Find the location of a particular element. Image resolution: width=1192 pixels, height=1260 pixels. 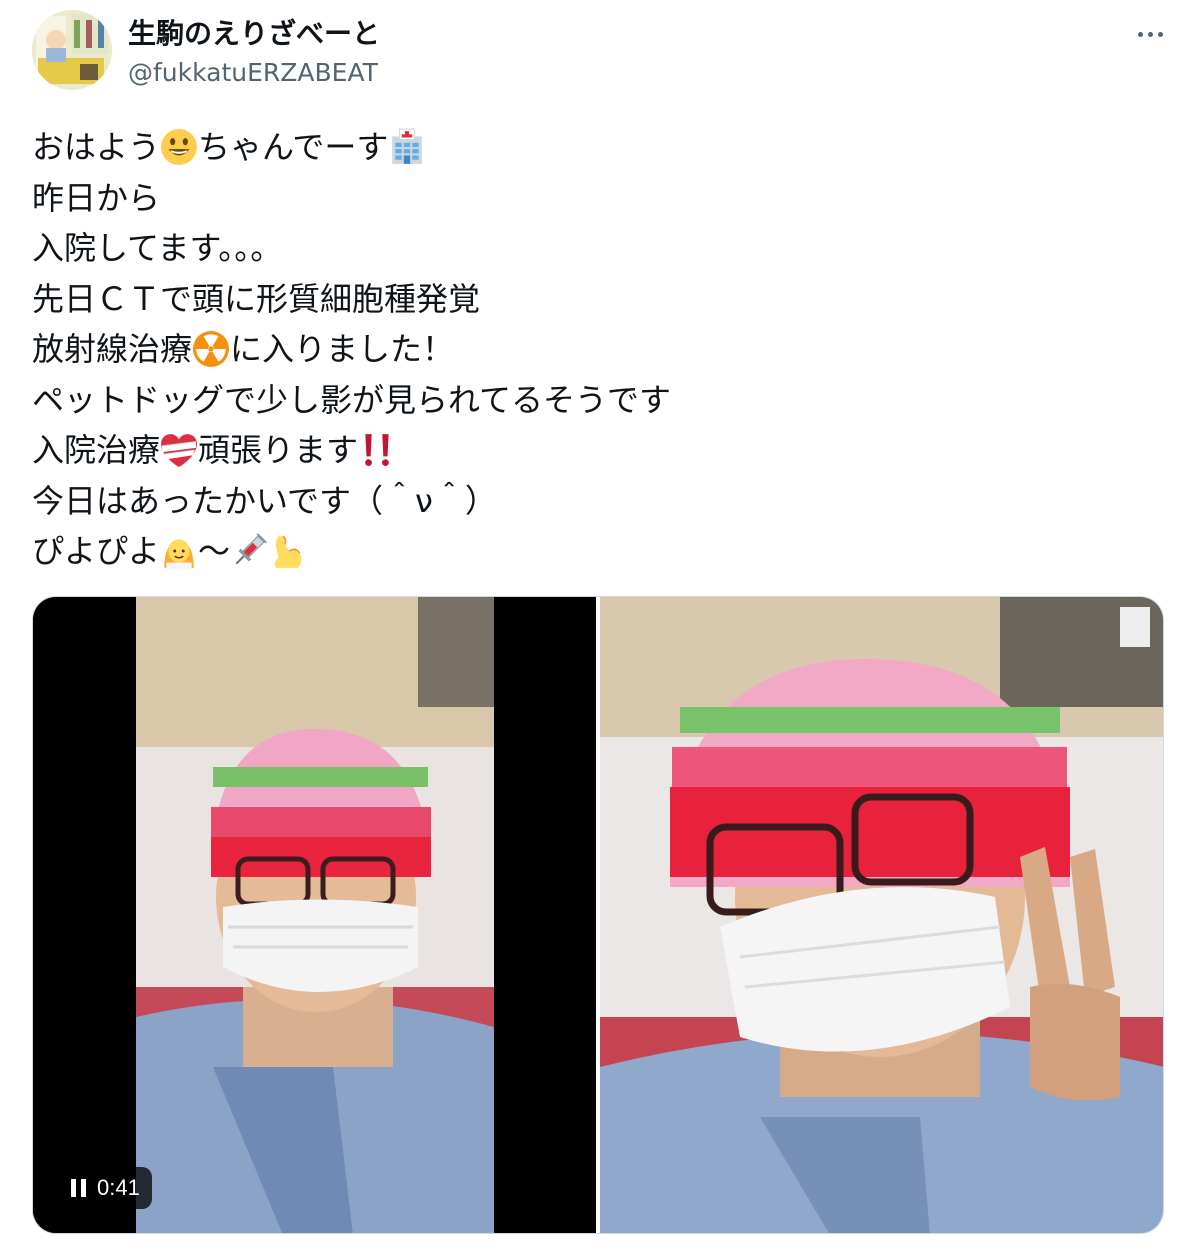

tweet-text-line: 入院してます。。。 is located at coordinates (592, 248).